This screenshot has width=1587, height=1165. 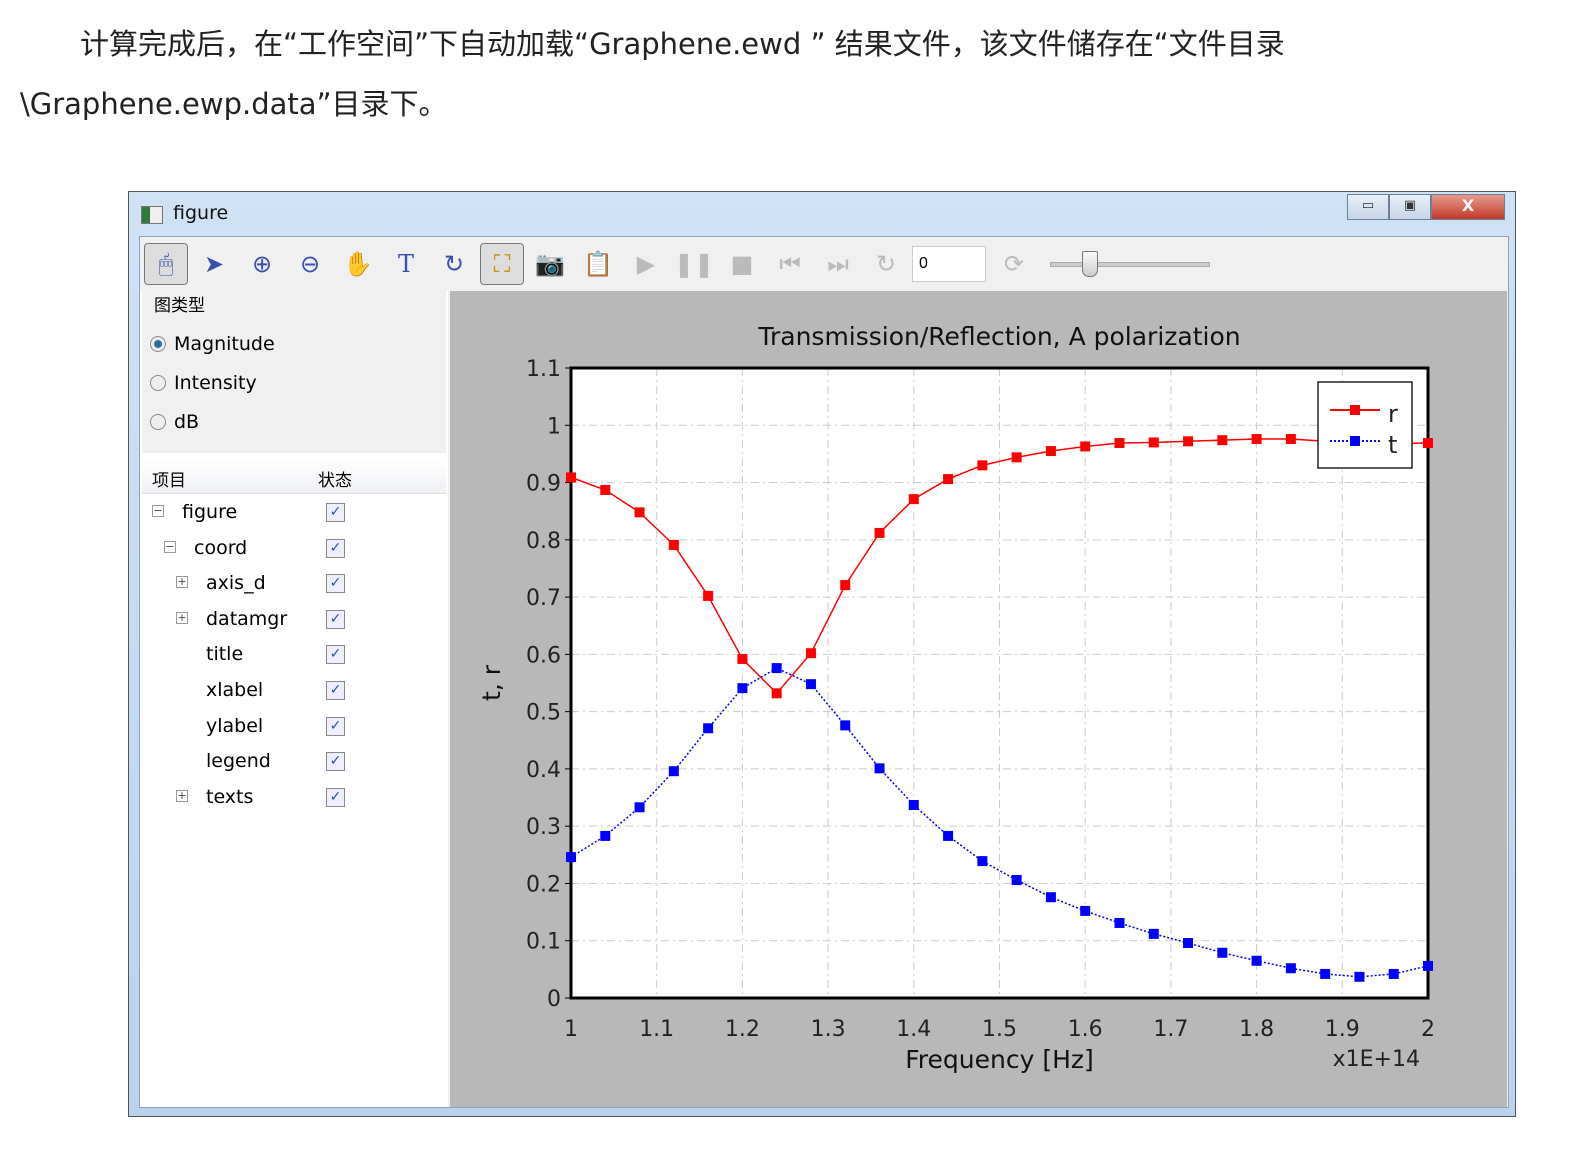 I want to click on pause-icon: ❚❚, so click(x=694, y=264).